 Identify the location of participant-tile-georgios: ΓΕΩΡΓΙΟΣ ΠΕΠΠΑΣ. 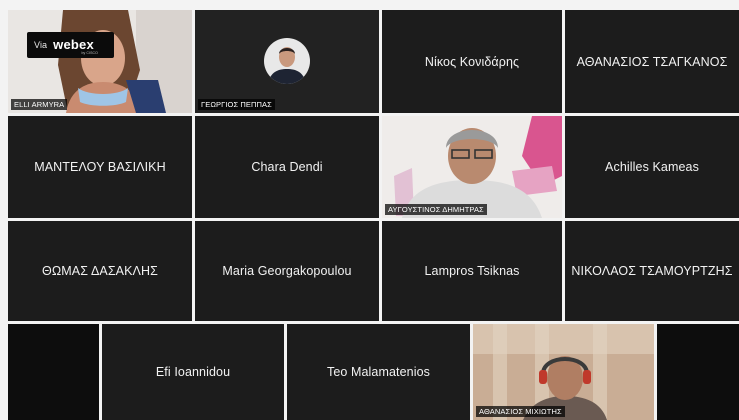
(287, 61).